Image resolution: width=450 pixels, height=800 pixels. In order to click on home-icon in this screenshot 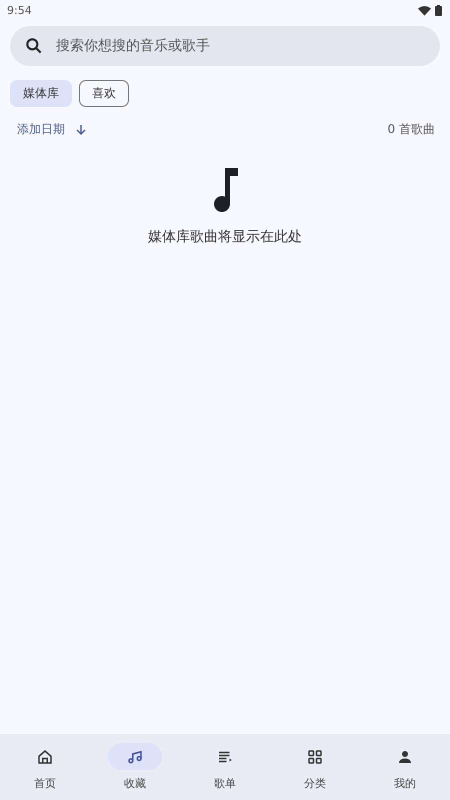, I will do `click(45, 757)`.